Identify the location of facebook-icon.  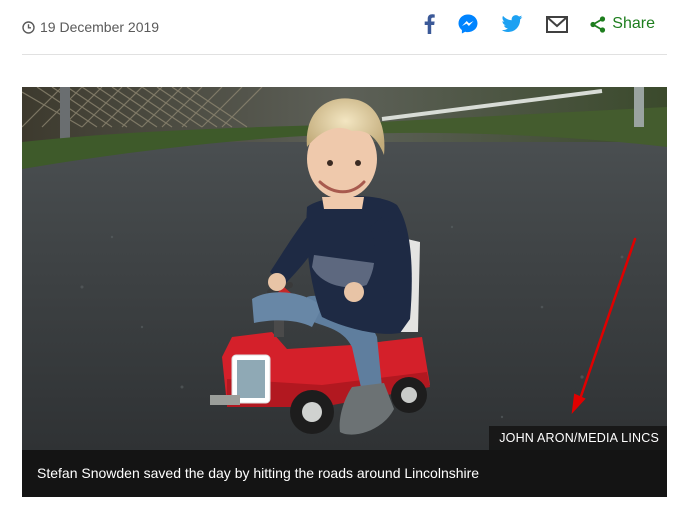
(429, 24).